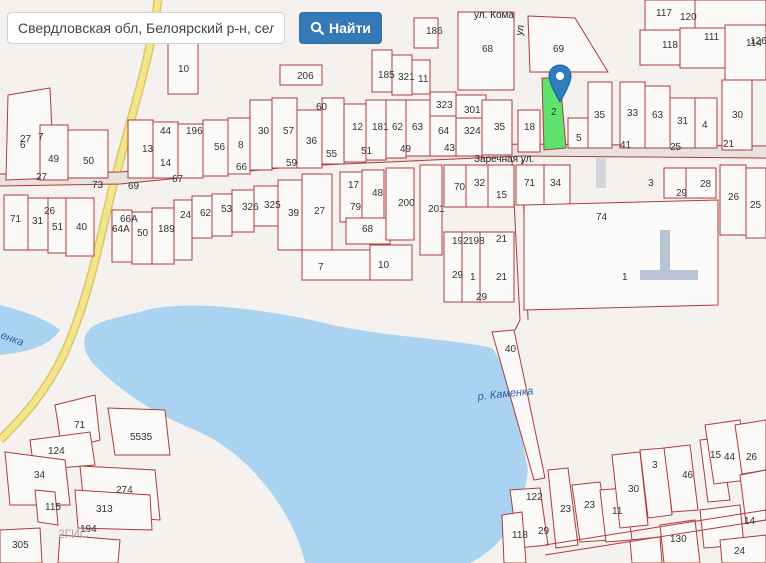 The width and height of the screenshot is (766, 563). Describe the element at coordinates (406, 203) in the screenshot. I see `parcel-label: 200` at that location.